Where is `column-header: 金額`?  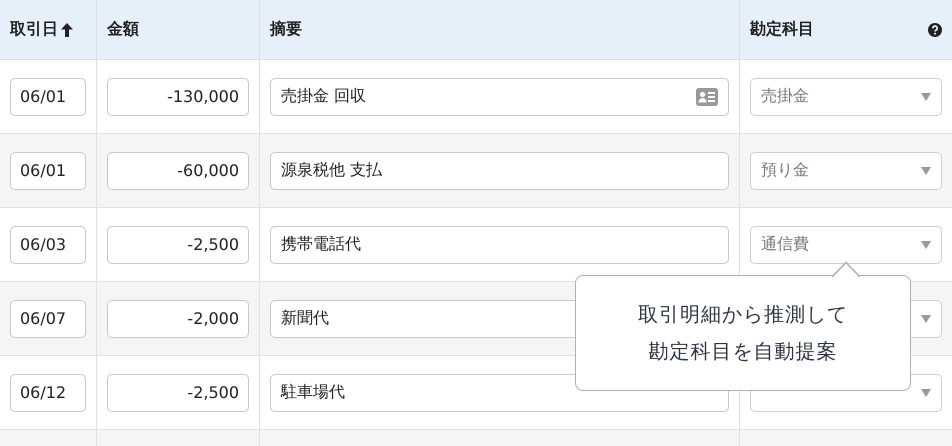 column-header: 金額 is located at coordinates (123, 29).